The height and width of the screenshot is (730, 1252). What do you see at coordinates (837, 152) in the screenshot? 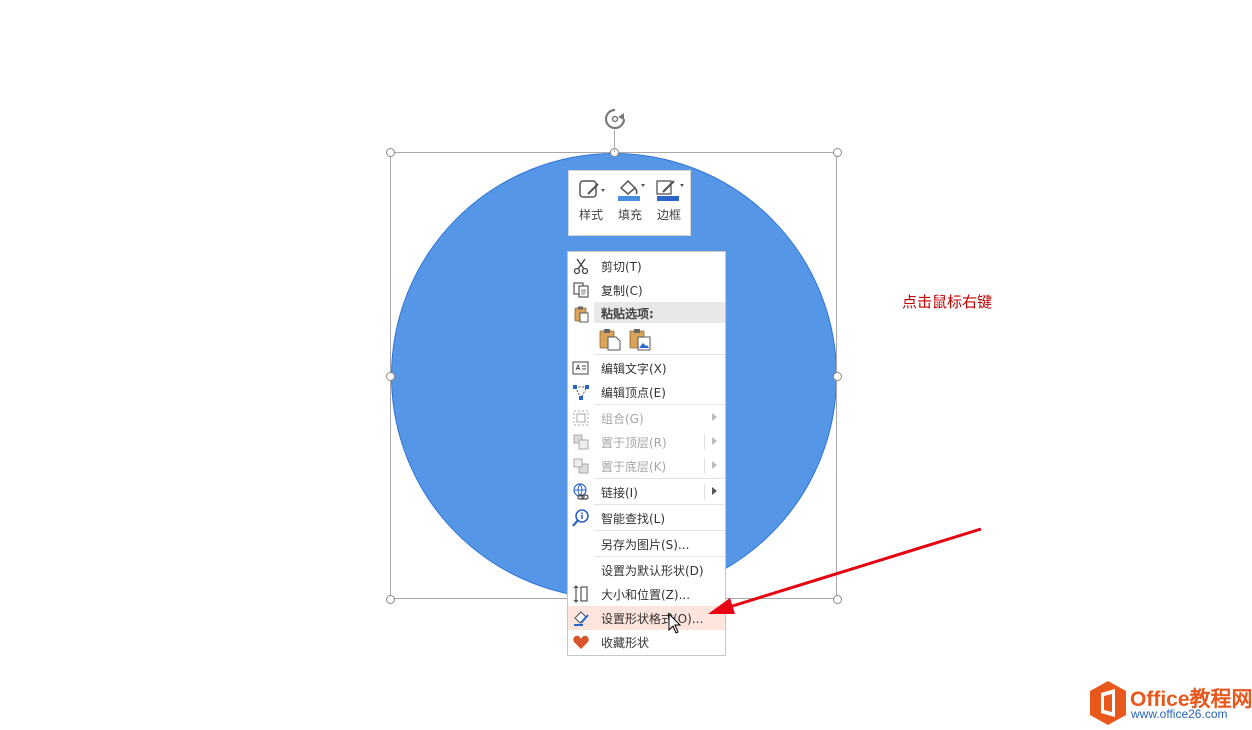
I see `resize-handle-top-right` at bounding box center [837, 152].